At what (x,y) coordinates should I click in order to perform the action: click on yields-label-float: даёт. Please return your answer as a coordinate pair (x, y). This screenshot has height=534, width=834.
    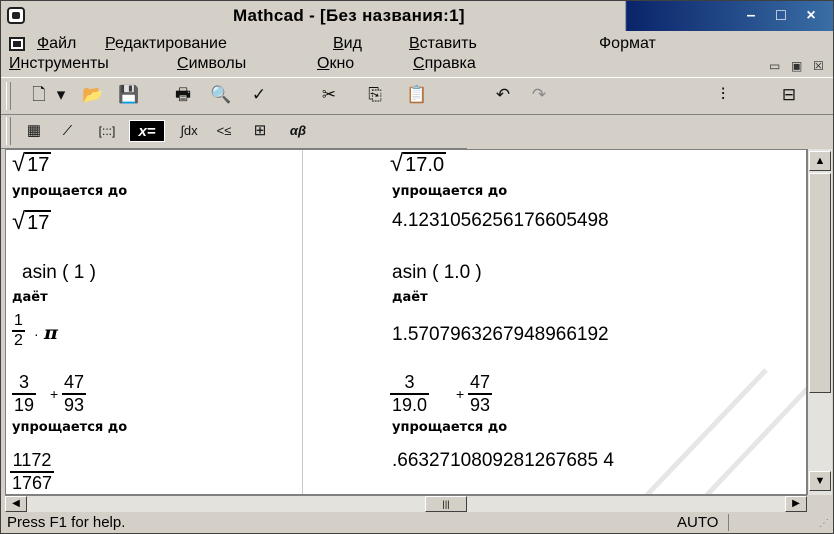
    Looking at the image, I should click on (410, 297).